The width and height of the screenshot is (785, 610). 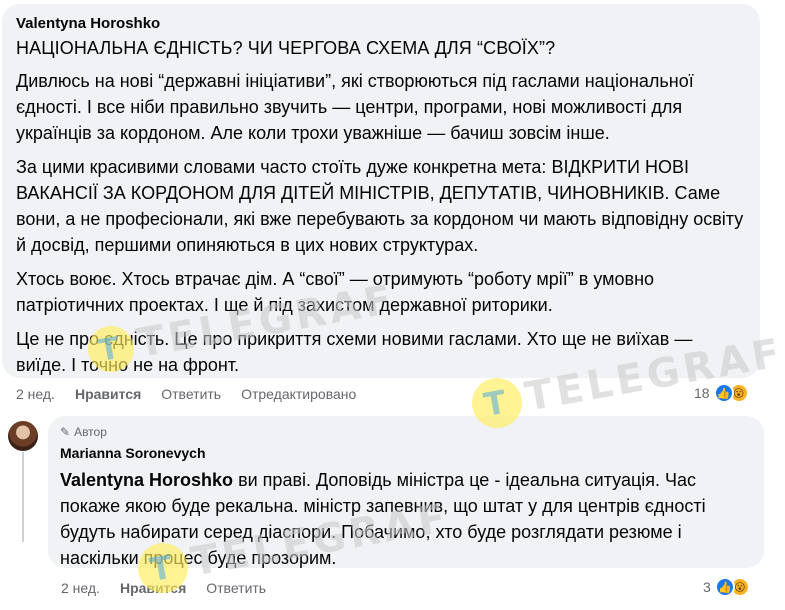 I want to click on comment-actions-1: 2 нед. Нравится Ответить Отредактировано, so click(x=196, y=394).